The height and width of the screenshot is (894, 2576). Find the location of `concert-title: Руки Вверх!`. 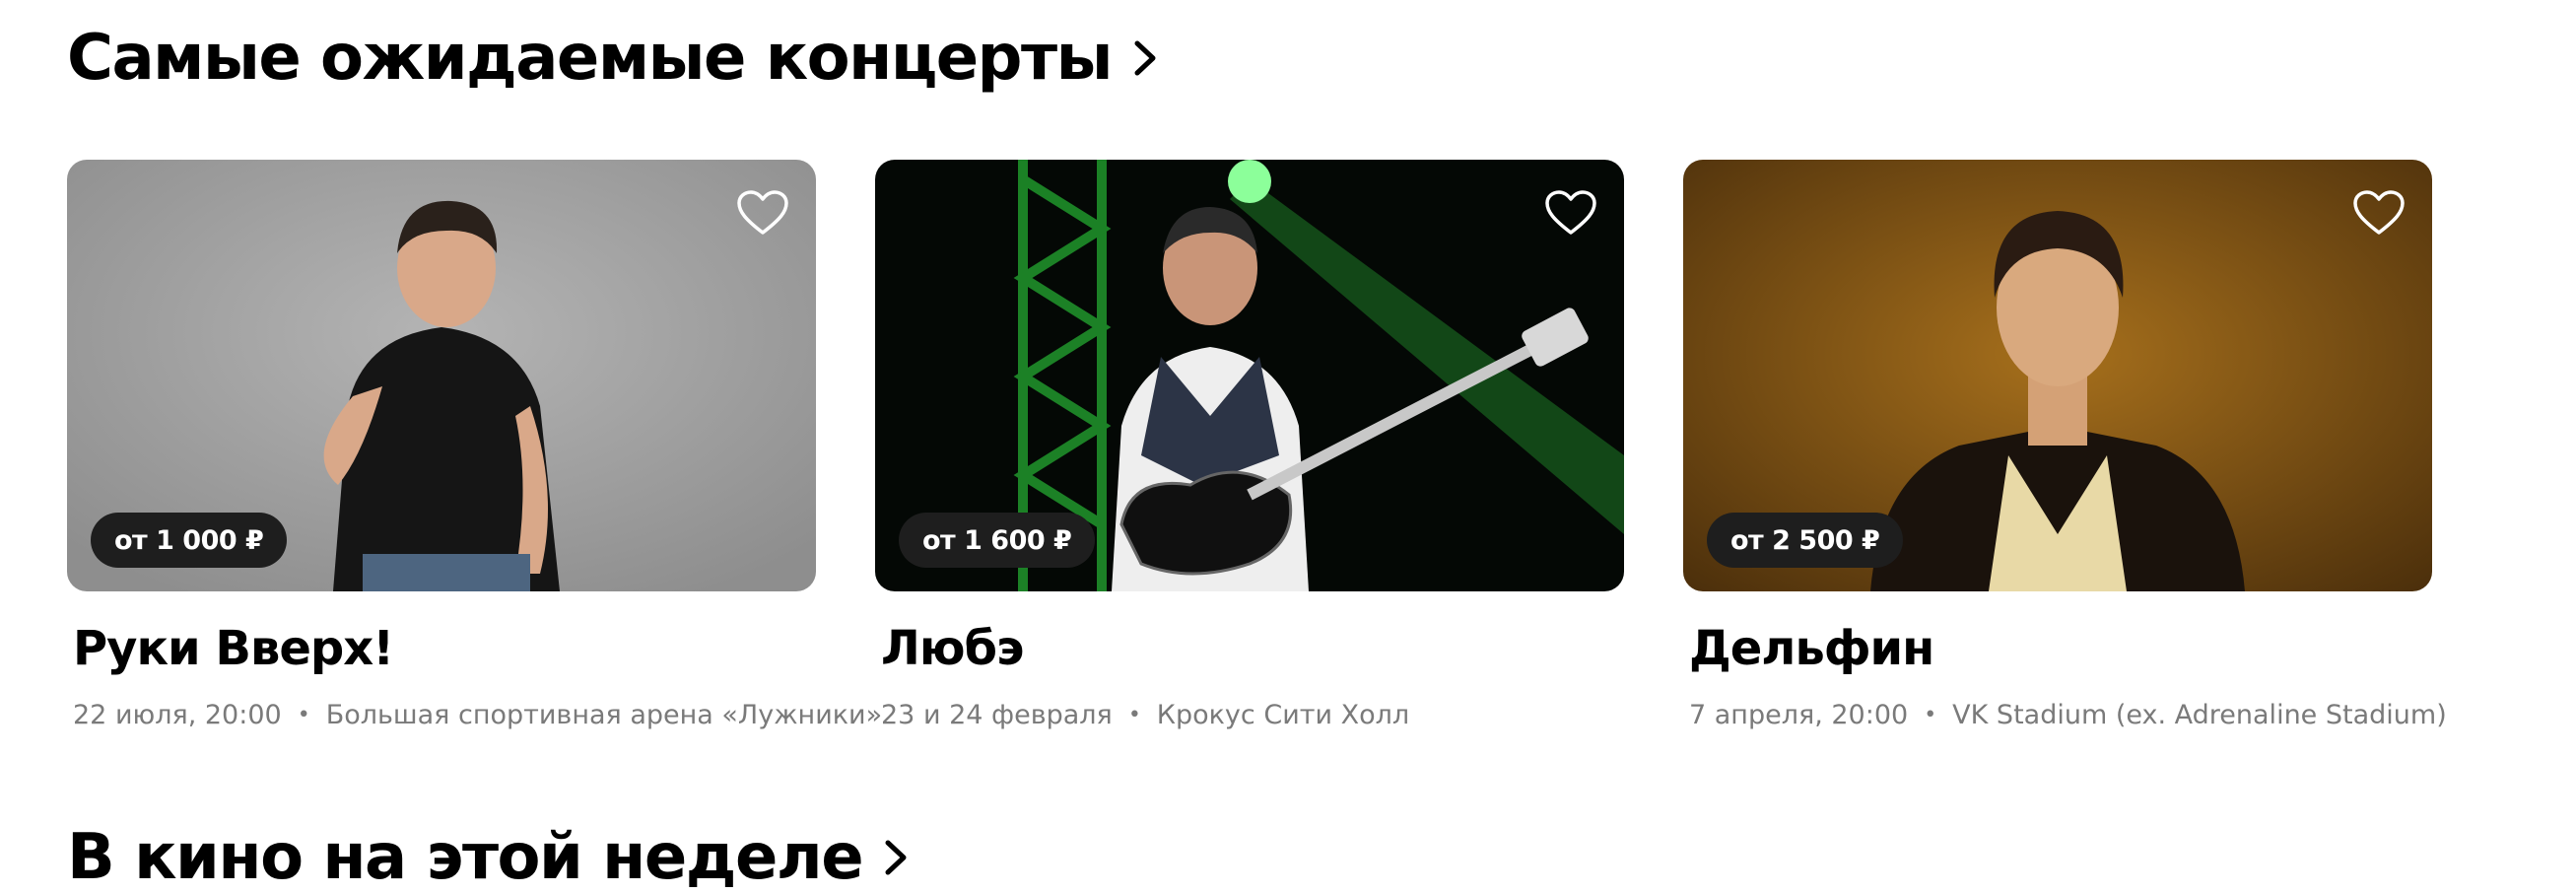

concert-title: Руки Вверх! is located at coordinates (444, 648).